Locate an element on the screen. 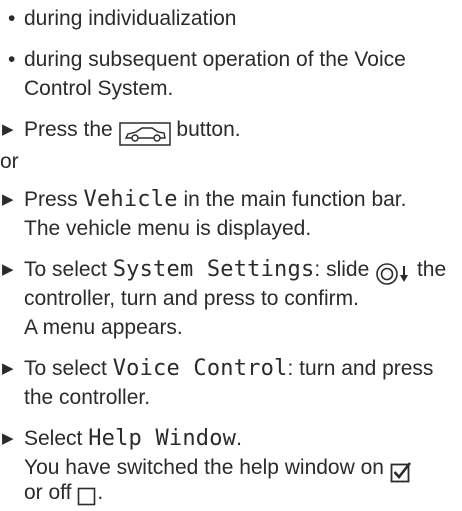  bullet-text-line1: during subsequent operation of the Voice is located at coordinates (215, 59).